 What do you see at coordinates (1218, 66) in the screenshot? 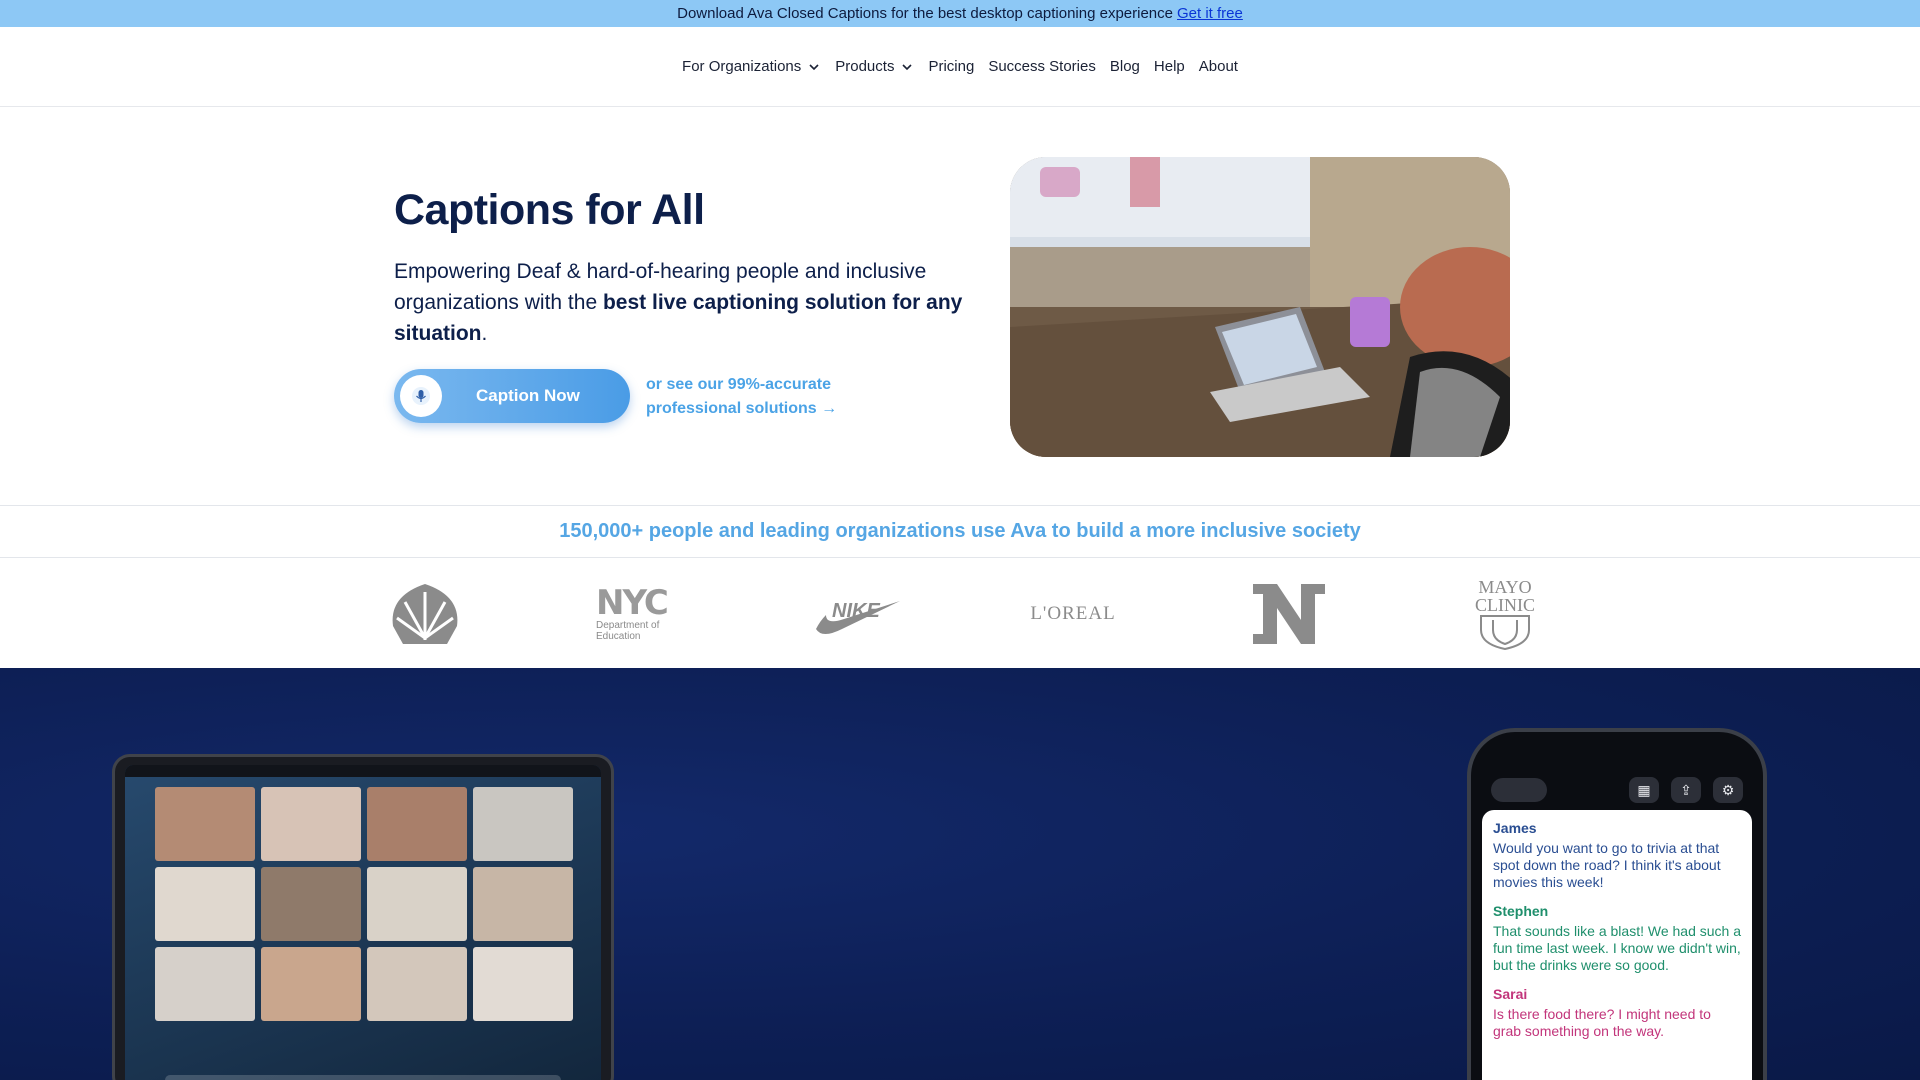
I see `nav-about: About` at bounding box center [1218, 66].